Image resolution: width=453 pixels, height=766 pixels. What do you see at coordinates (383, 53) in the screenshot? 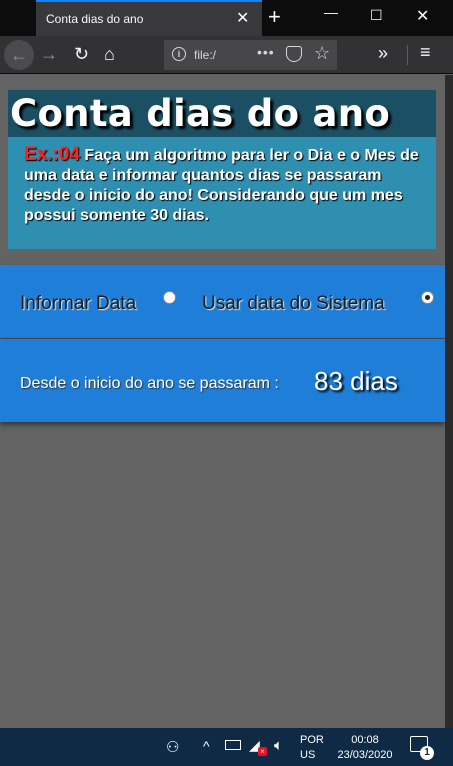
I see `overflow-chevron-icon: »` at bounding box center [383, 53].